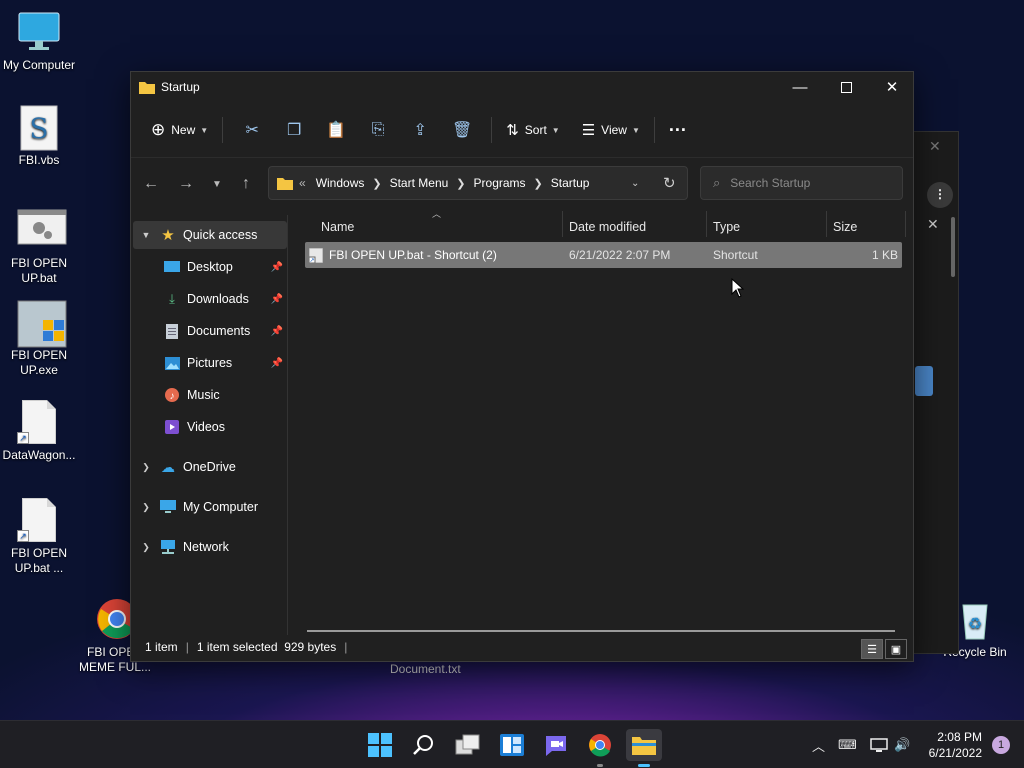  Describe the element at coordinates (179, 130) in the screenshot. I see `new-button: ⊕ New ▼` at that location.